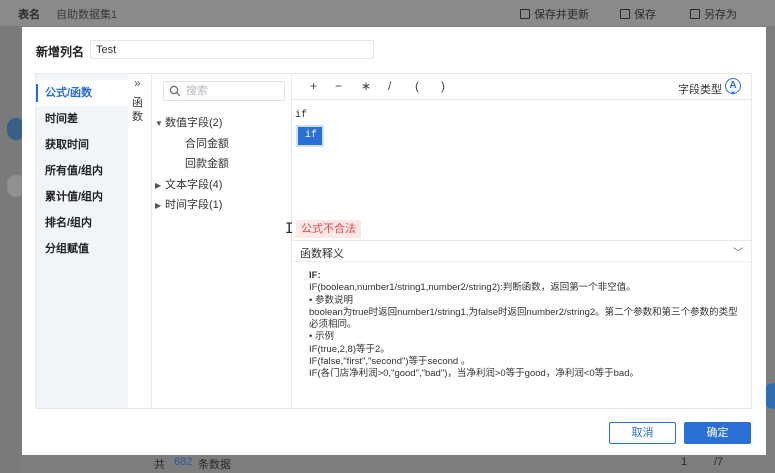 The image size is (775, 473). Describe the element at coordinates (387, 13) in the screenshot. I see `app-toolbar: 表名 自助数据集1 保存并更新 保存 另存为` at that location.